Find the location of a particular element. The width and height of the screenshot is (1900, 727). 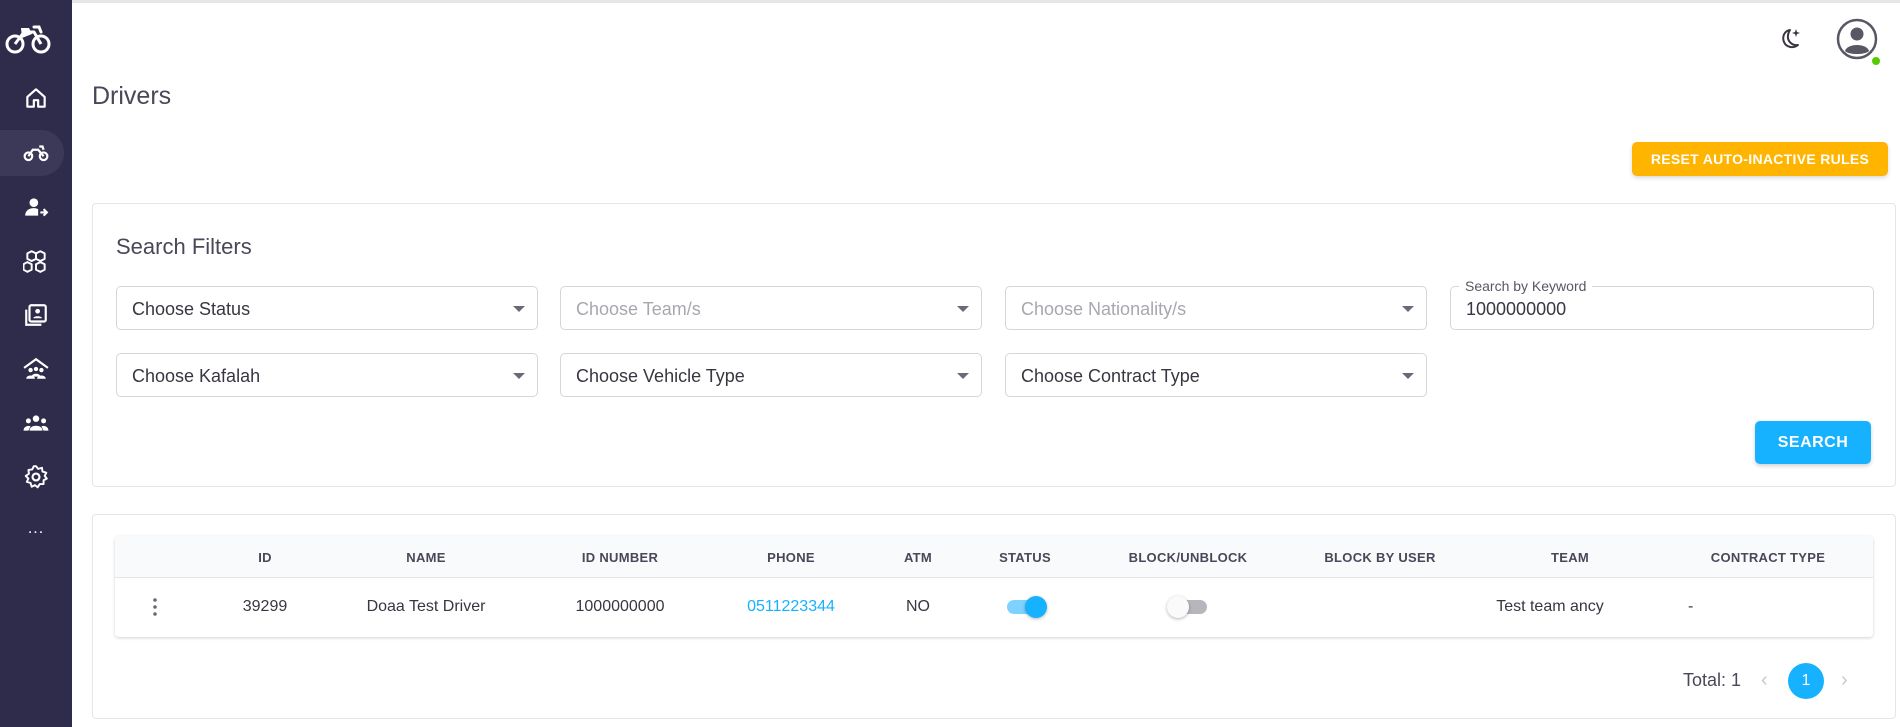

contract-type-select: Choose Contract Type is located at coordinates (1216, 375).